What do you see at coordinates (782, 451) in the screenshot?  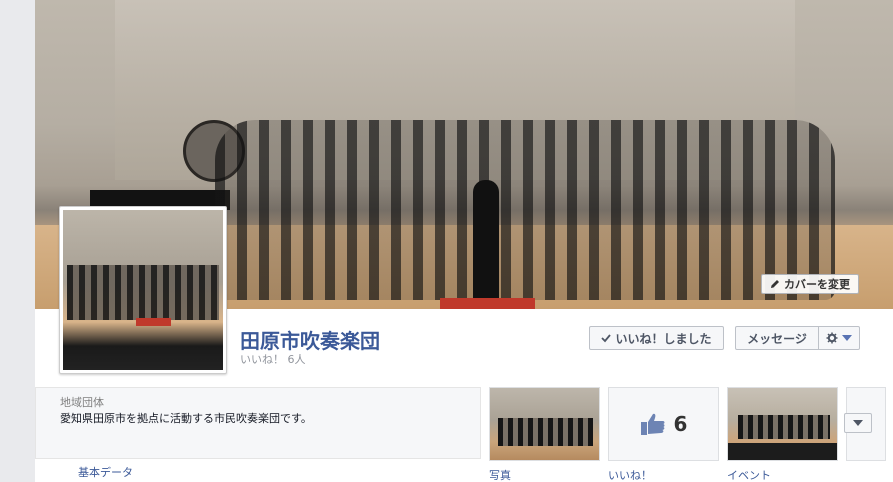 I see `events-thumbnail-floor` at bounding box center [782, 451].